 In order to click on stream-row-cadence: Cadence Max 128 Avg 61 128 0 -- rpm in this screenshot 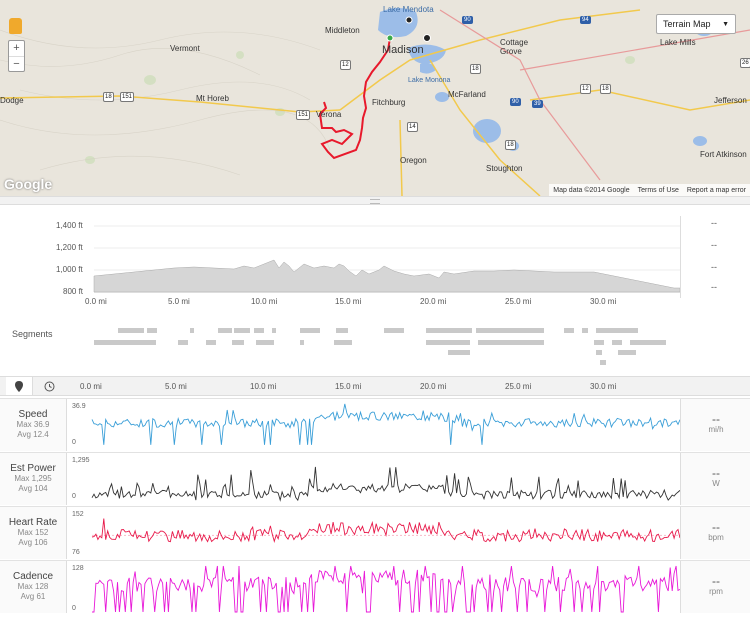, I will do `click(375, 588)`.